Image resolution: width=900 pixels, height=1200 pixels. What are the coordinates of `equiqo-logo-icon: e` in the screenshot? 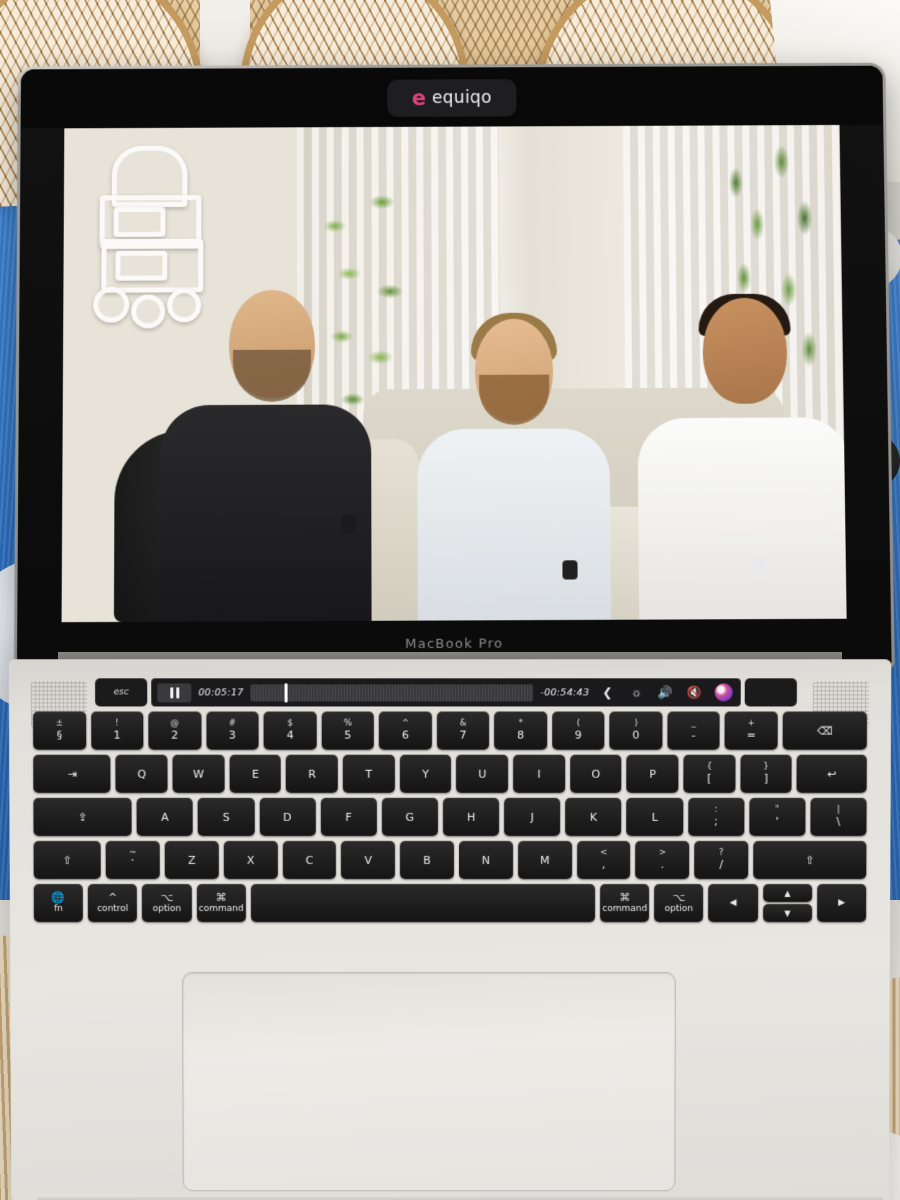 It's located at (419, 97).